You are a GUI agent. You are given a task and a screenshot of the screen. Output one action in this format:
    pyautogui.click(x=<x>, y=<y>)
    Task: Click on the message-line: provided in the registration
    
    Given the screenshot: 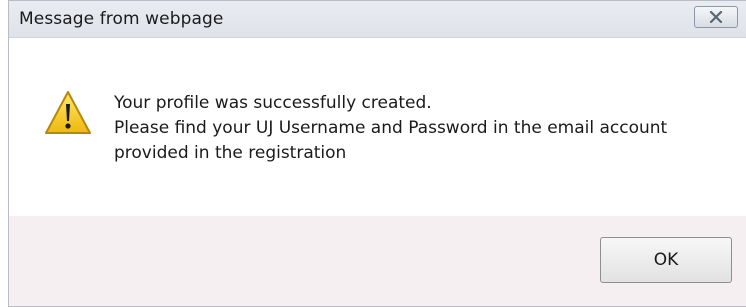 What is the action you would take?
    pyautogui.click(x=230, y=153)
    